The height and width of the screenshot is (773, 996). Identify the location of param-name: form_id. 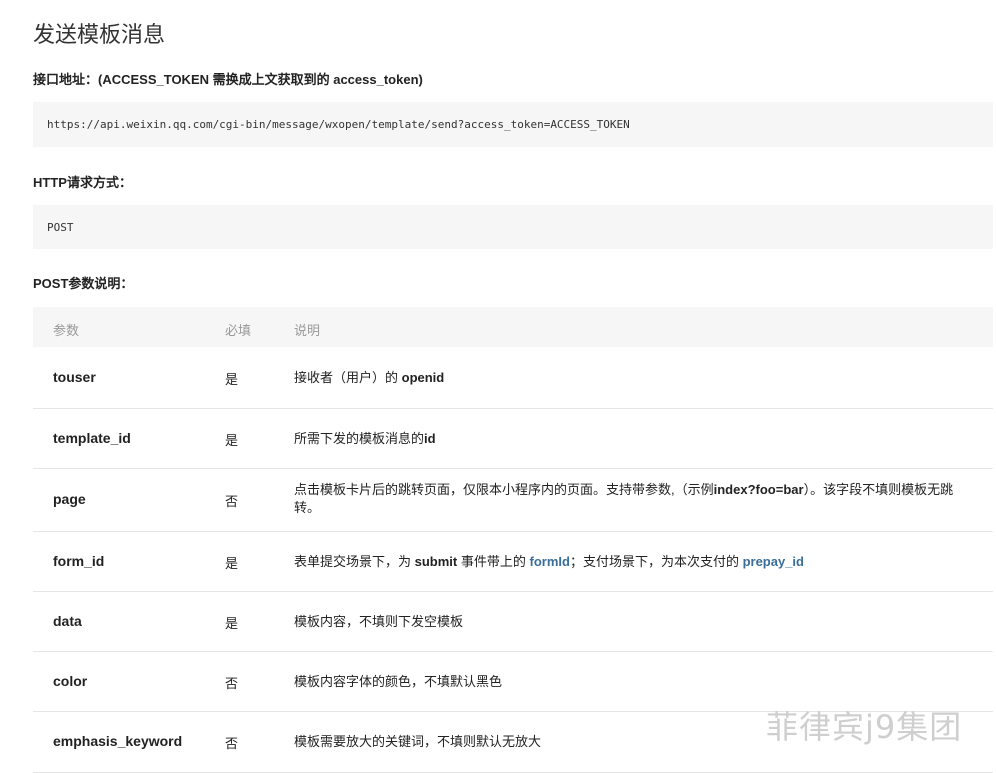
(79, 561).